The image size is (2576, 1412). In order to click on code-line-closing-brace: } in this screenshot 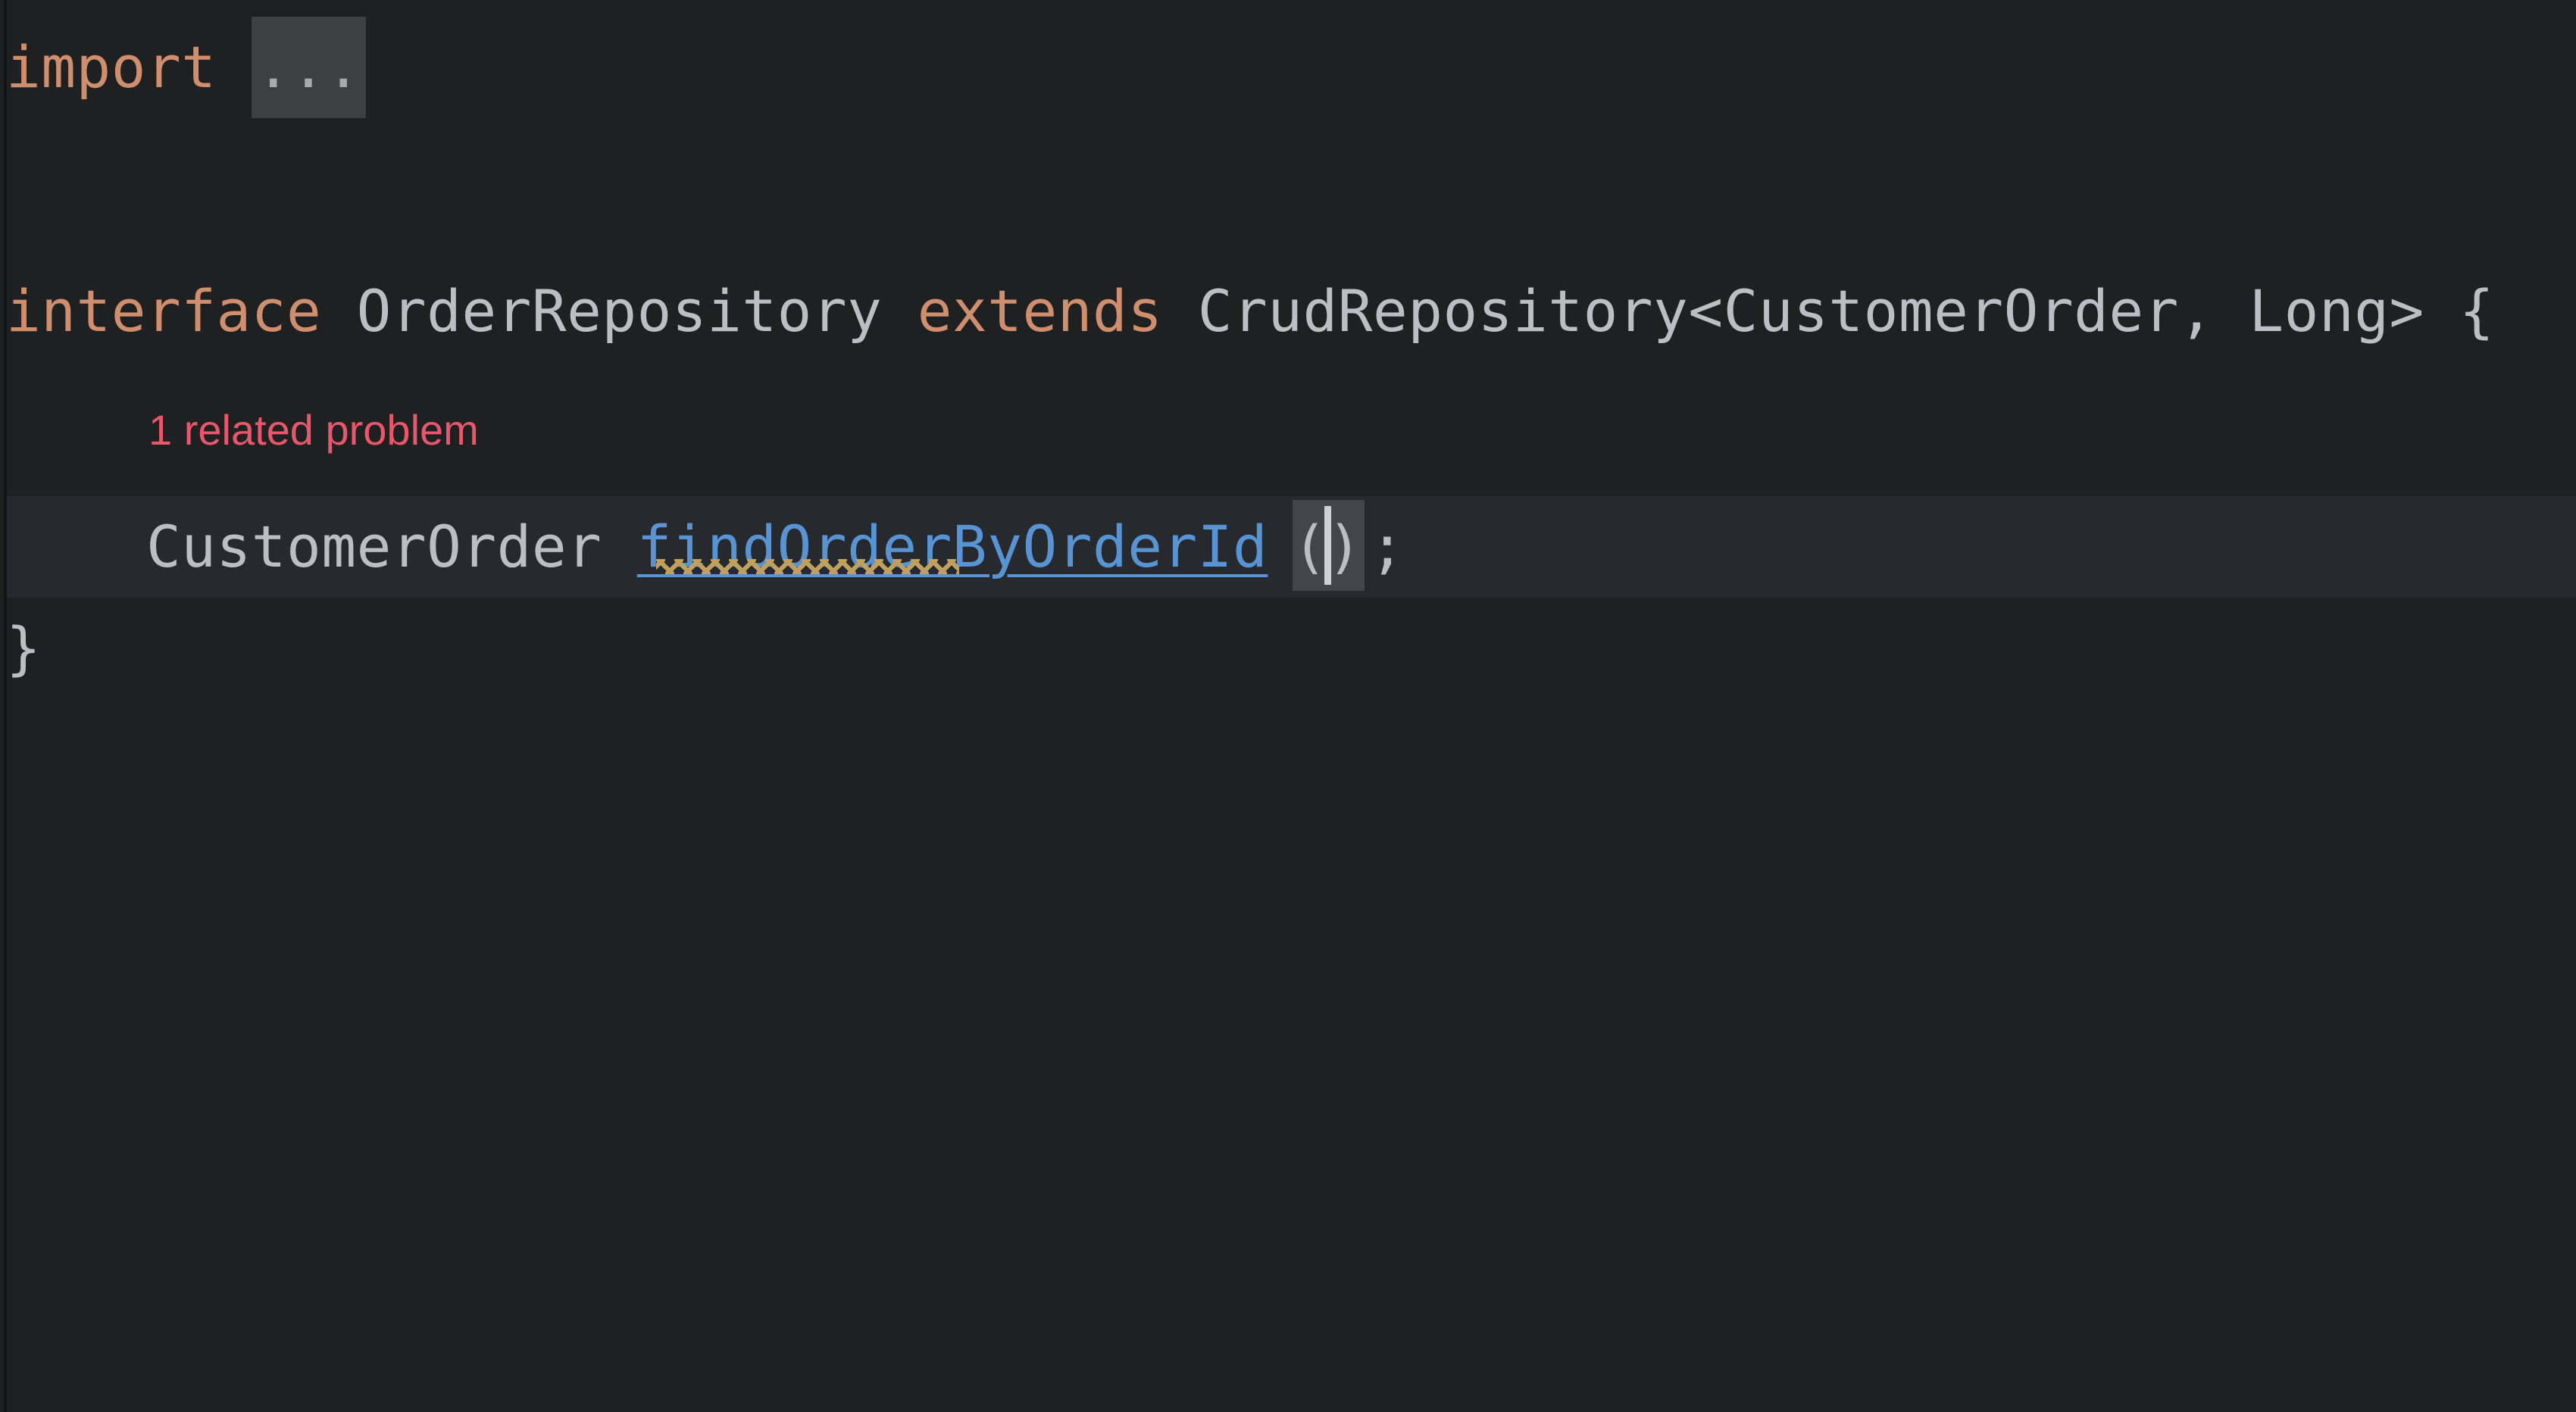, I will do `click(24, 648)`.